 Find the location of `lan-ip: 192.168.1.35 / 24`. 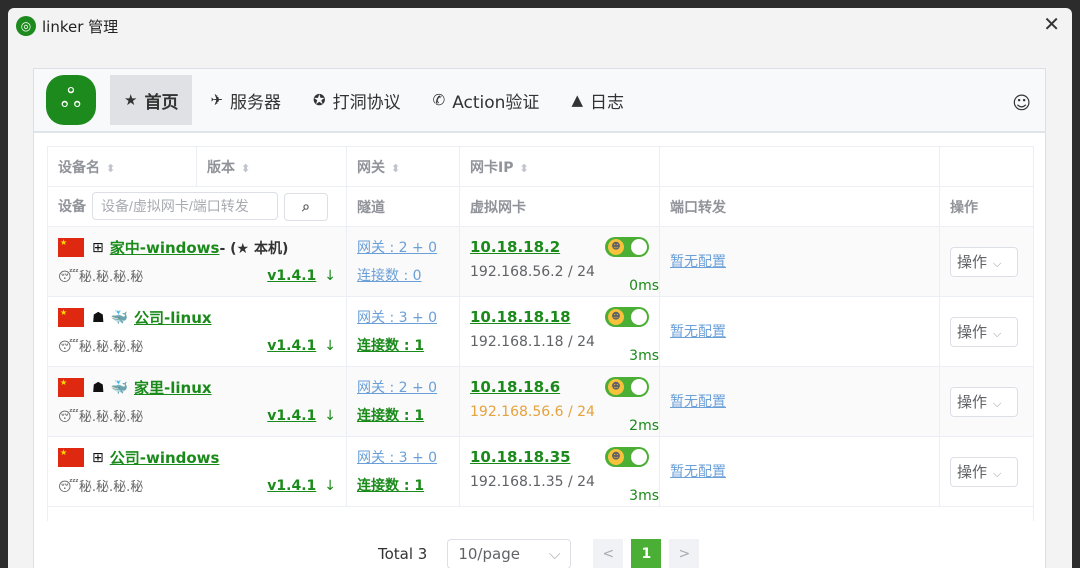

lan-ip: 192.168.1.35 / 24 is located at coordinates (532, 481).